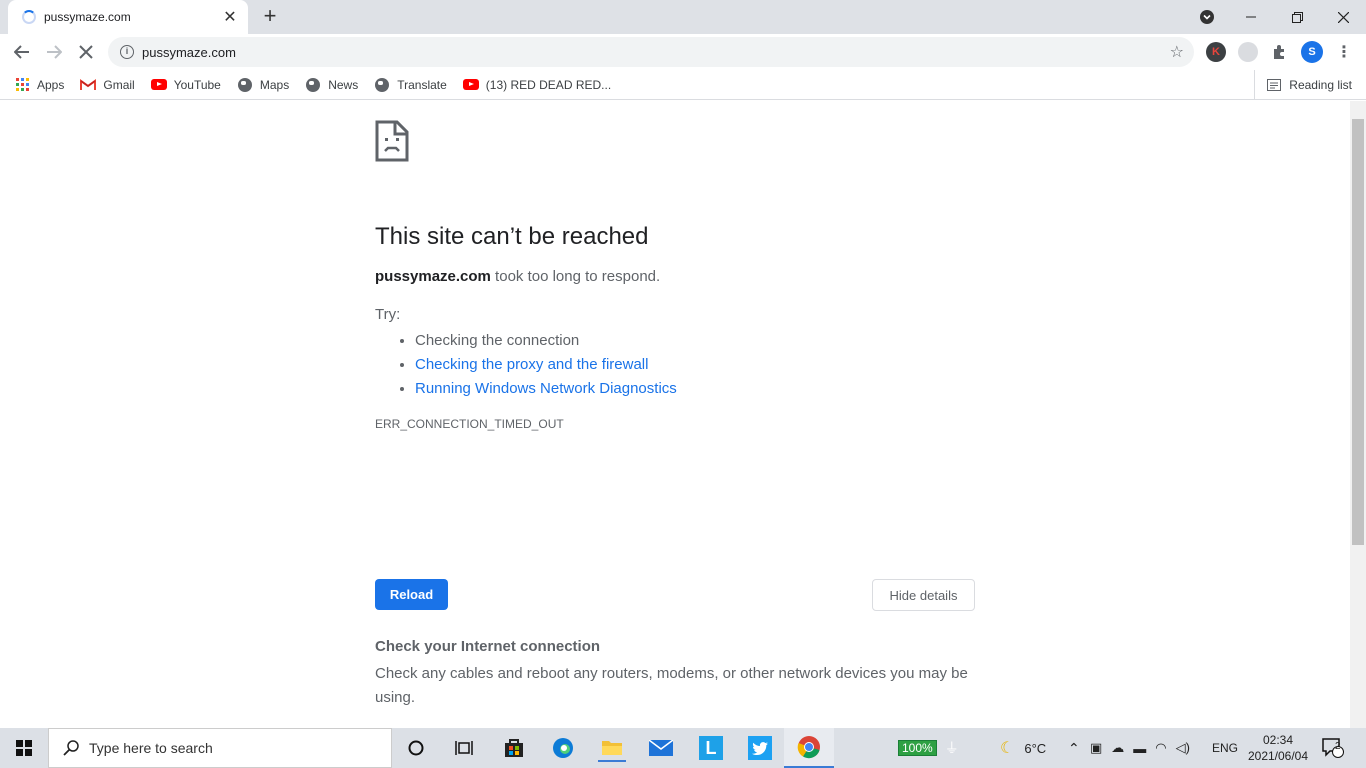 The image size is (1366, 768). What do you see at coordinates (151, 748) in the screenshot?
I see `search-placeholder: Type here to search` at bounding box center [151, 748].